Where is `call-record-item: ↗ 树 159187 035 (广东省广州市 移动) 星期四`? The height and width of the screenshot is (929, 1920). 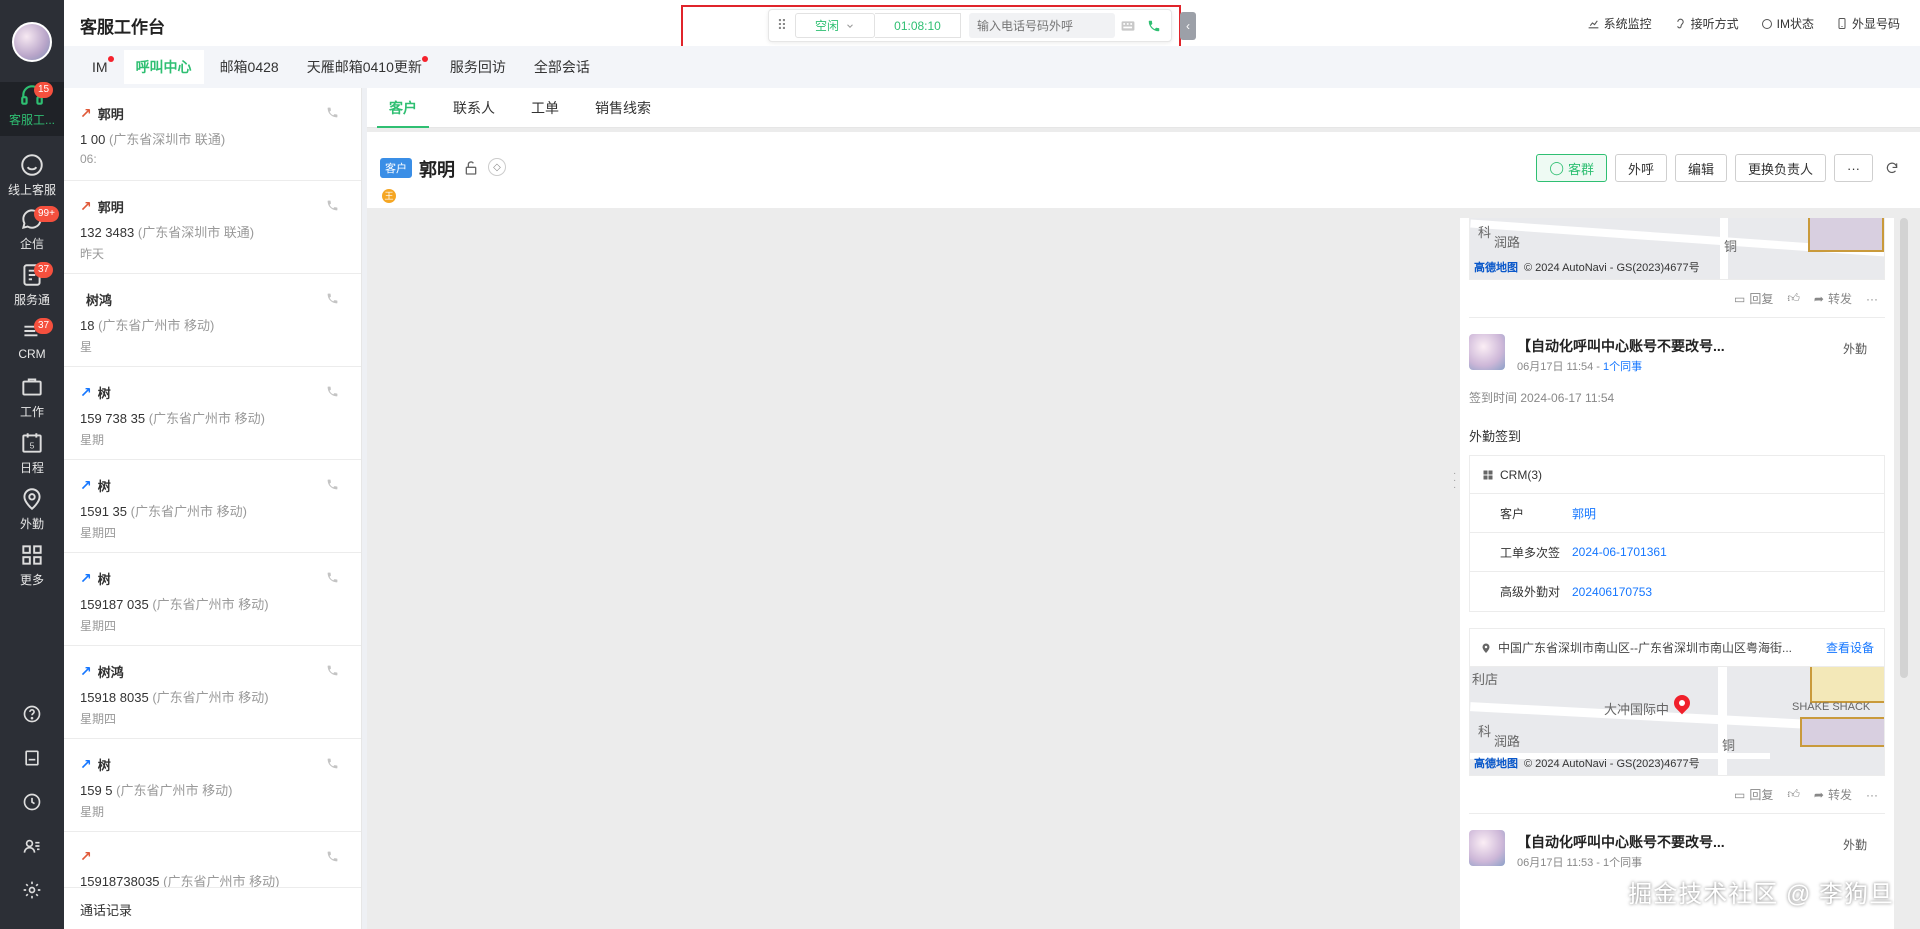
call-record-item: ↗ 树 159187 035 (广东省广州市 移动) 星期四 is located at coordinates (212, 599).